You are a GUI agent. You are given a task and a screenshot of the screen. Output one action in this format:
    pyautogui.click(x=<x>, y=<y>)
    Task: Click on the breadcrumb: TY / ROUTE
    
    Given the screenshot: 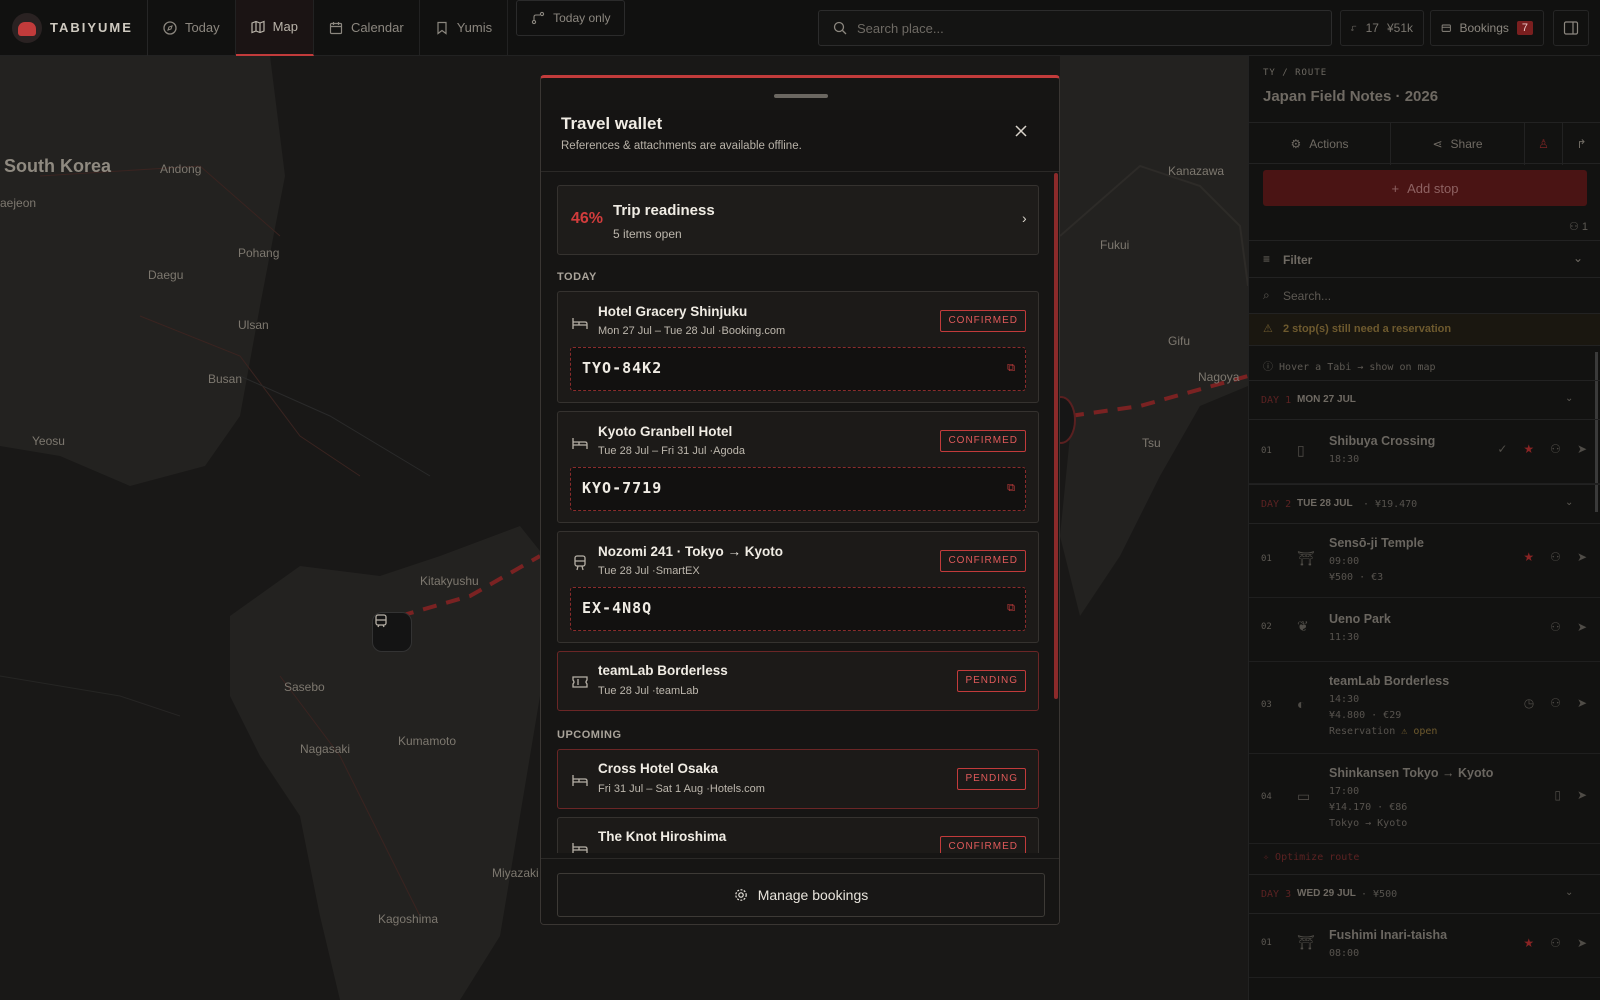 What is the action you would take?
    pyautogui.click(x=1295, y=73)
    